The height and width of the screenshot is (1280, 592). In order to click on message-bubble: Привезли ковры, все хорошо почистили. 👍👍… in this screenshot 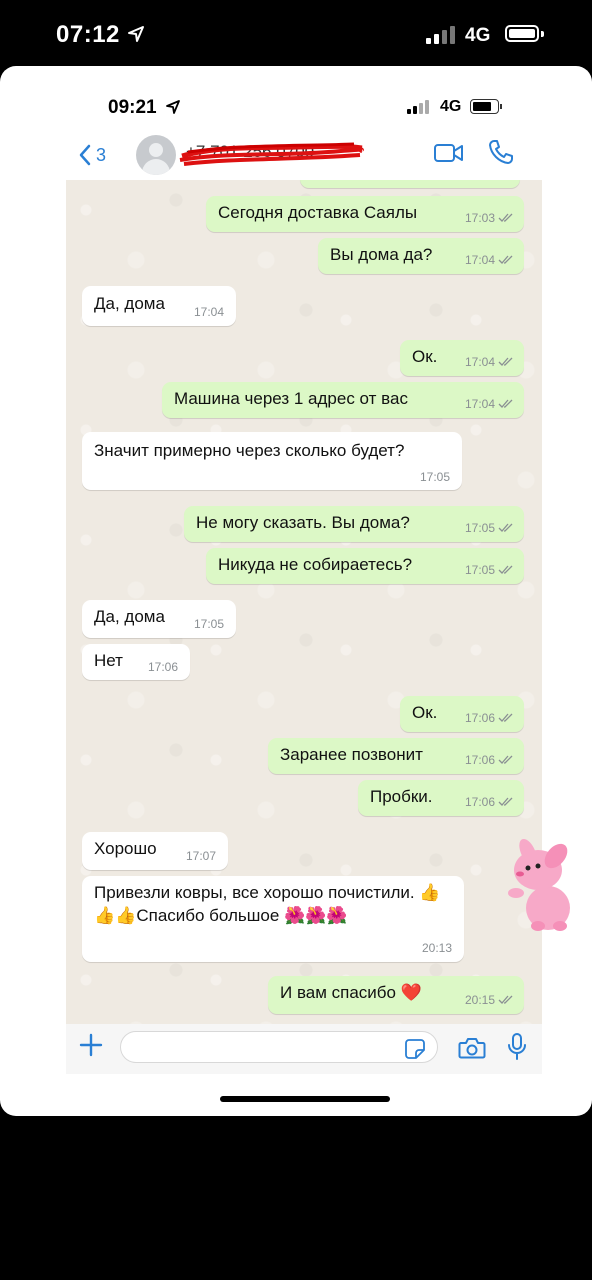, I will do `click(273, 919)`.